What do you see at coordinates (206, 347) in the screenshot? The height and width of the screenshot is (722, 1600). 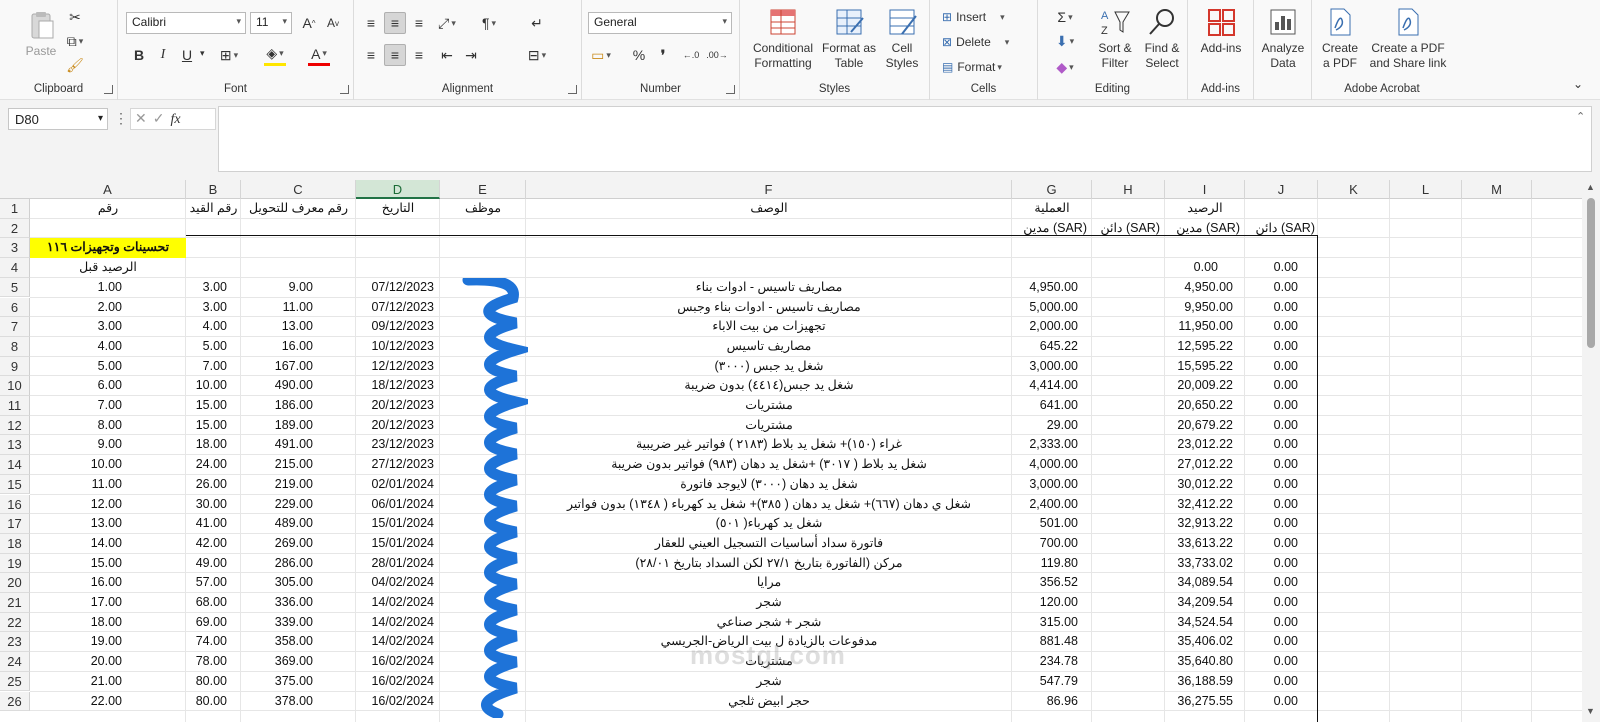 I see `cell-entry-number: 5.00` at bounding box center [206, 347].